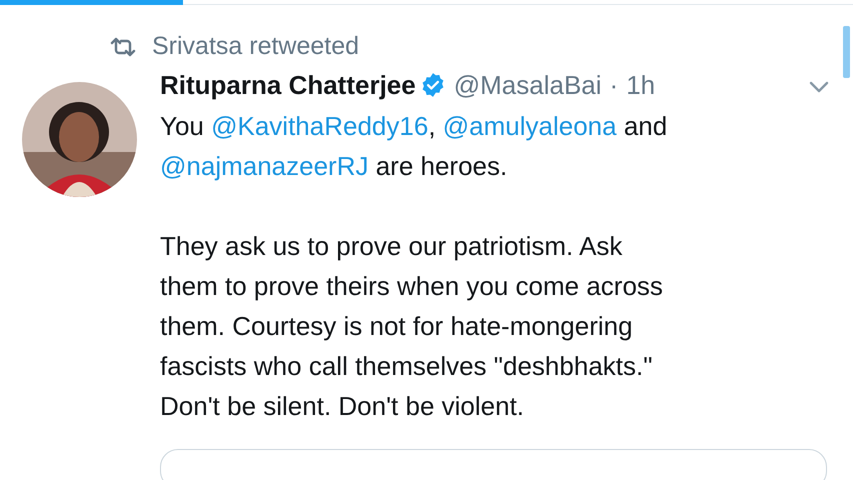  What do you see at coordinates (493, 464) in the screenshot?
I see `quoted-card` at bounding box center [493, 464].